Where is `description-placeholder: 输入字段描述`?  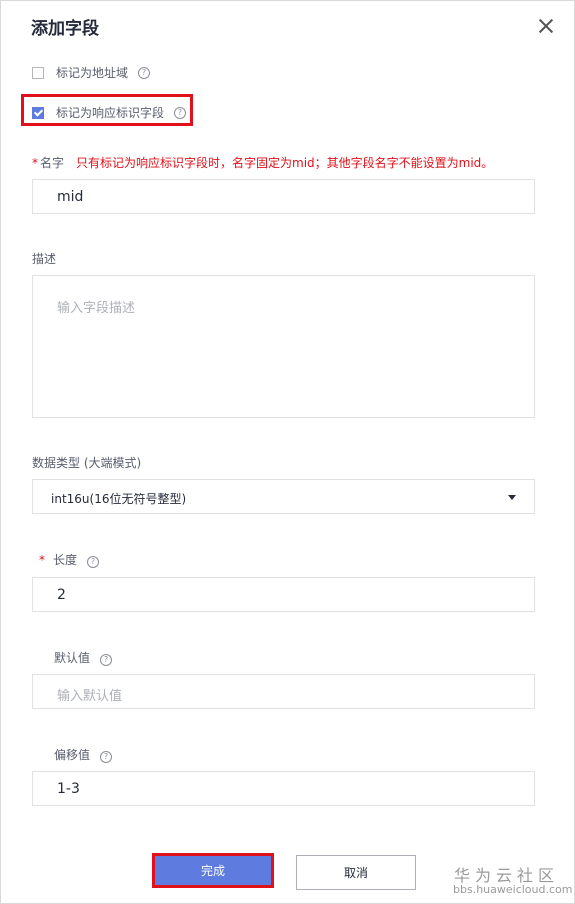
description-placeholder: 输入字段描述 is located at coordinates (96, 308).